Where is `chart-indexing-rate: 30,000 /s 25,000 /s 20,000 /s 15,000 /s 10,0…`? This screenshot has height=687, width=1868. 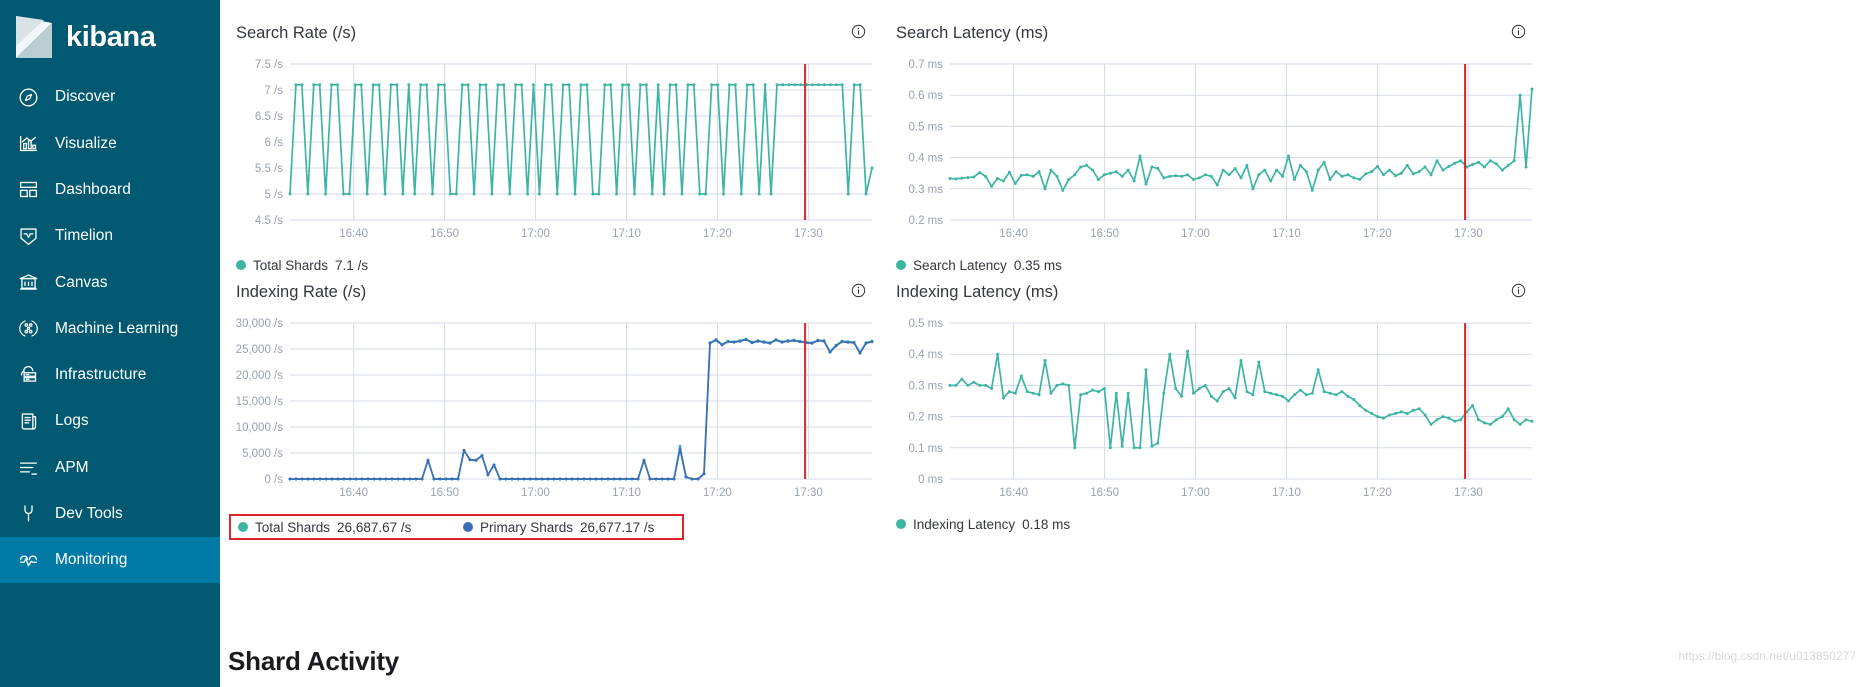 chart-indexing-rate: 30,000 /s 25,000 /s 20,000 /s 15,000 /s 10,0… is located at coordinates (554, 411).